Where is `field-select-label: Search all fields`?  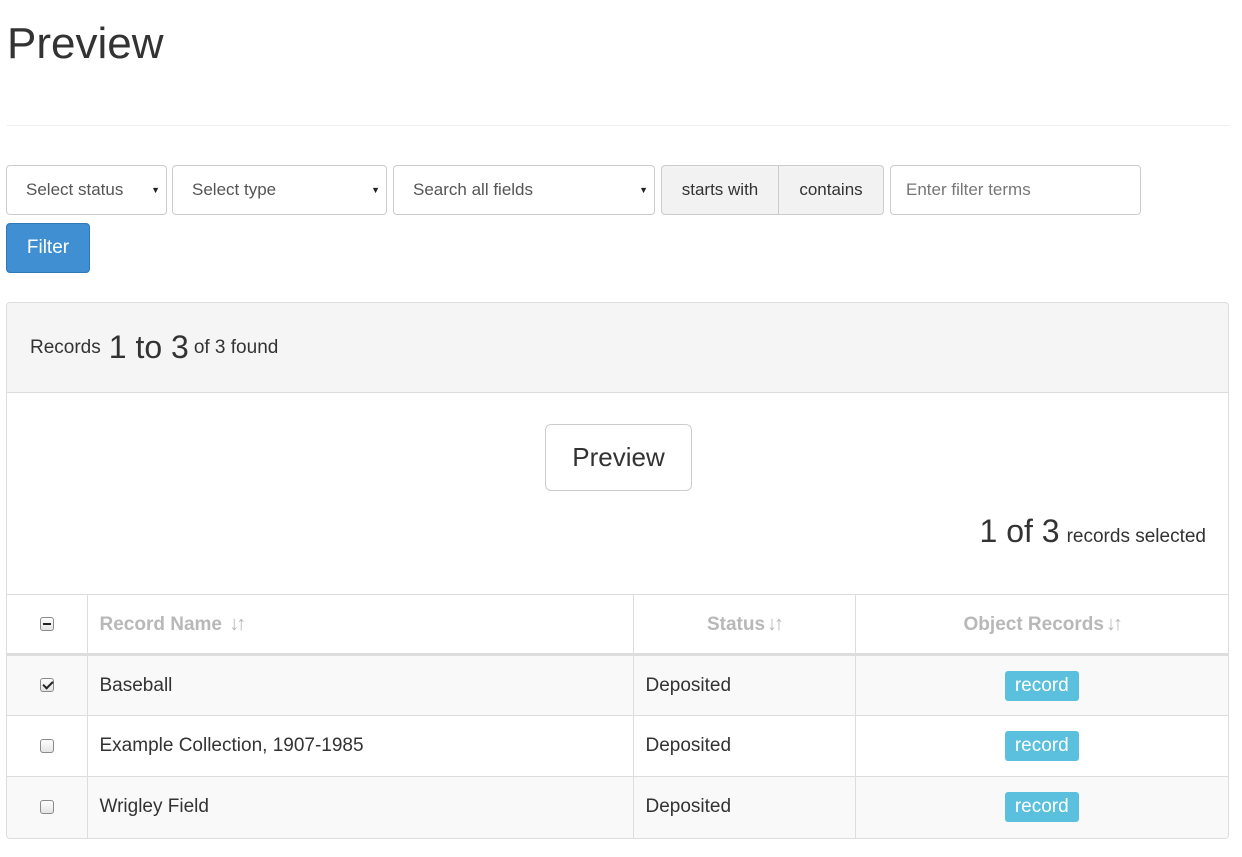
field-select-label: Search all fields is located at coordinates (473, 189).